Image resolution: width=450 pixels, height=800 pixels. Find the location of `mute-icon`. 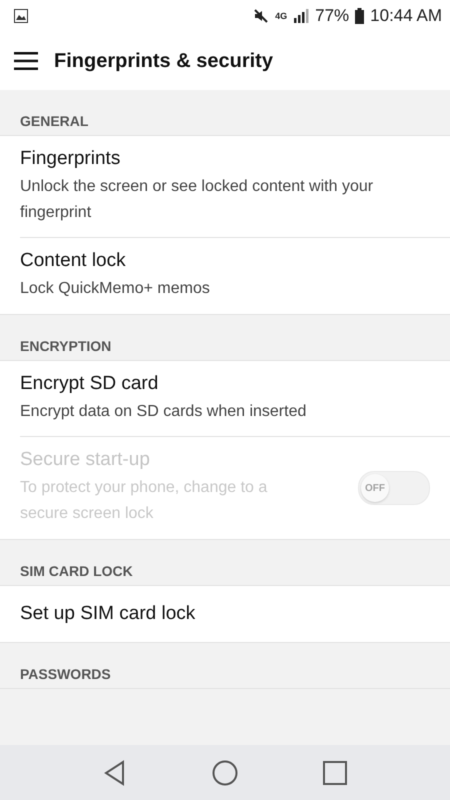

mute-icon is located at coordinates (261, 16).